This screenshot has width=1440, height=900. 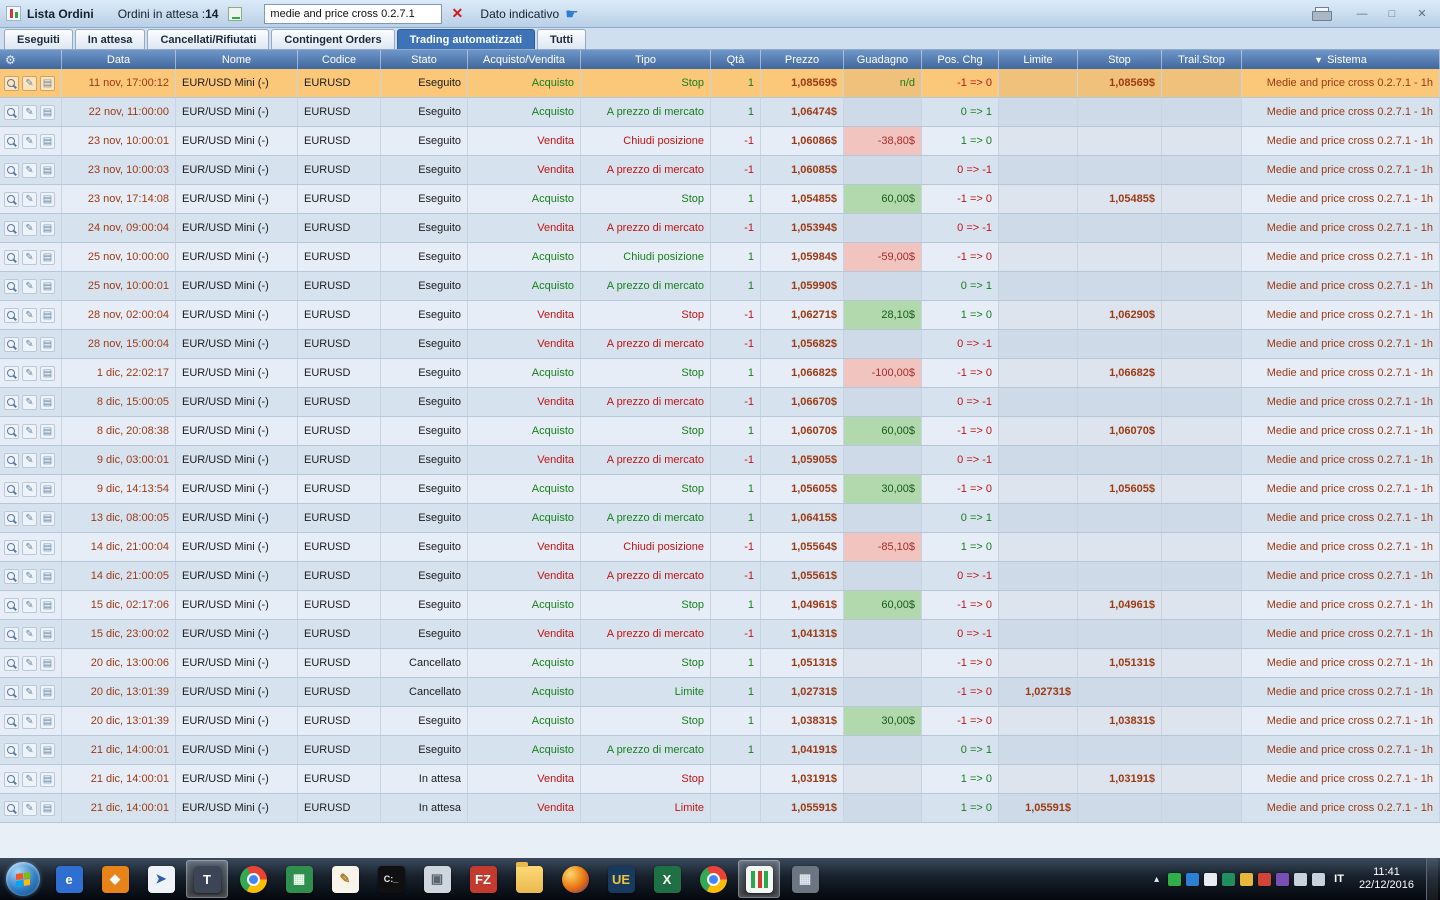 What do you see at coordinates (424, 59) in the screenshot?
I see `column-header-stato: Stato` at bounding box center [424, 59].